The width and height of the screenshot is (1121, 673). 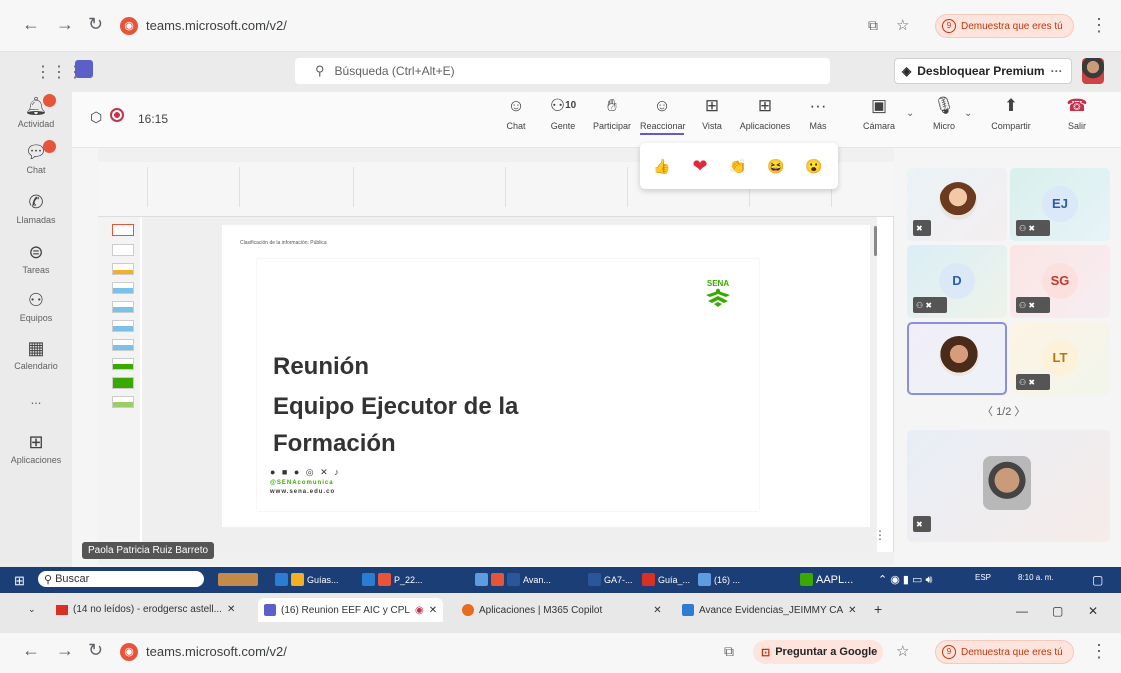 What do you see at coordinates (1008, 486) in the screenshot?
I see `self-video-tile: ✖` at bounding box center [1008, 486].